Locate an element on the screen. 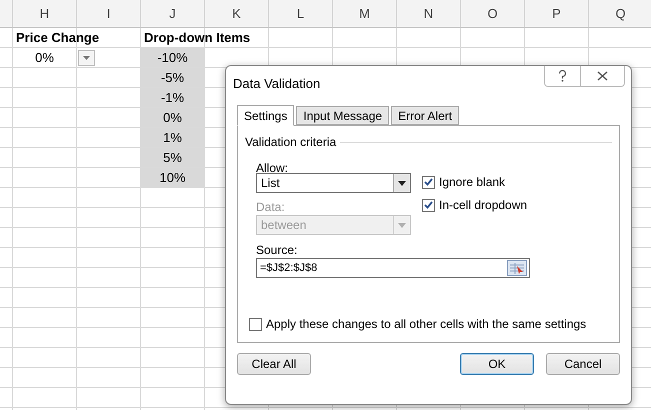 This screenshot has width=651, height=410. dropdown-field: List is located at coordinates (333, 183).